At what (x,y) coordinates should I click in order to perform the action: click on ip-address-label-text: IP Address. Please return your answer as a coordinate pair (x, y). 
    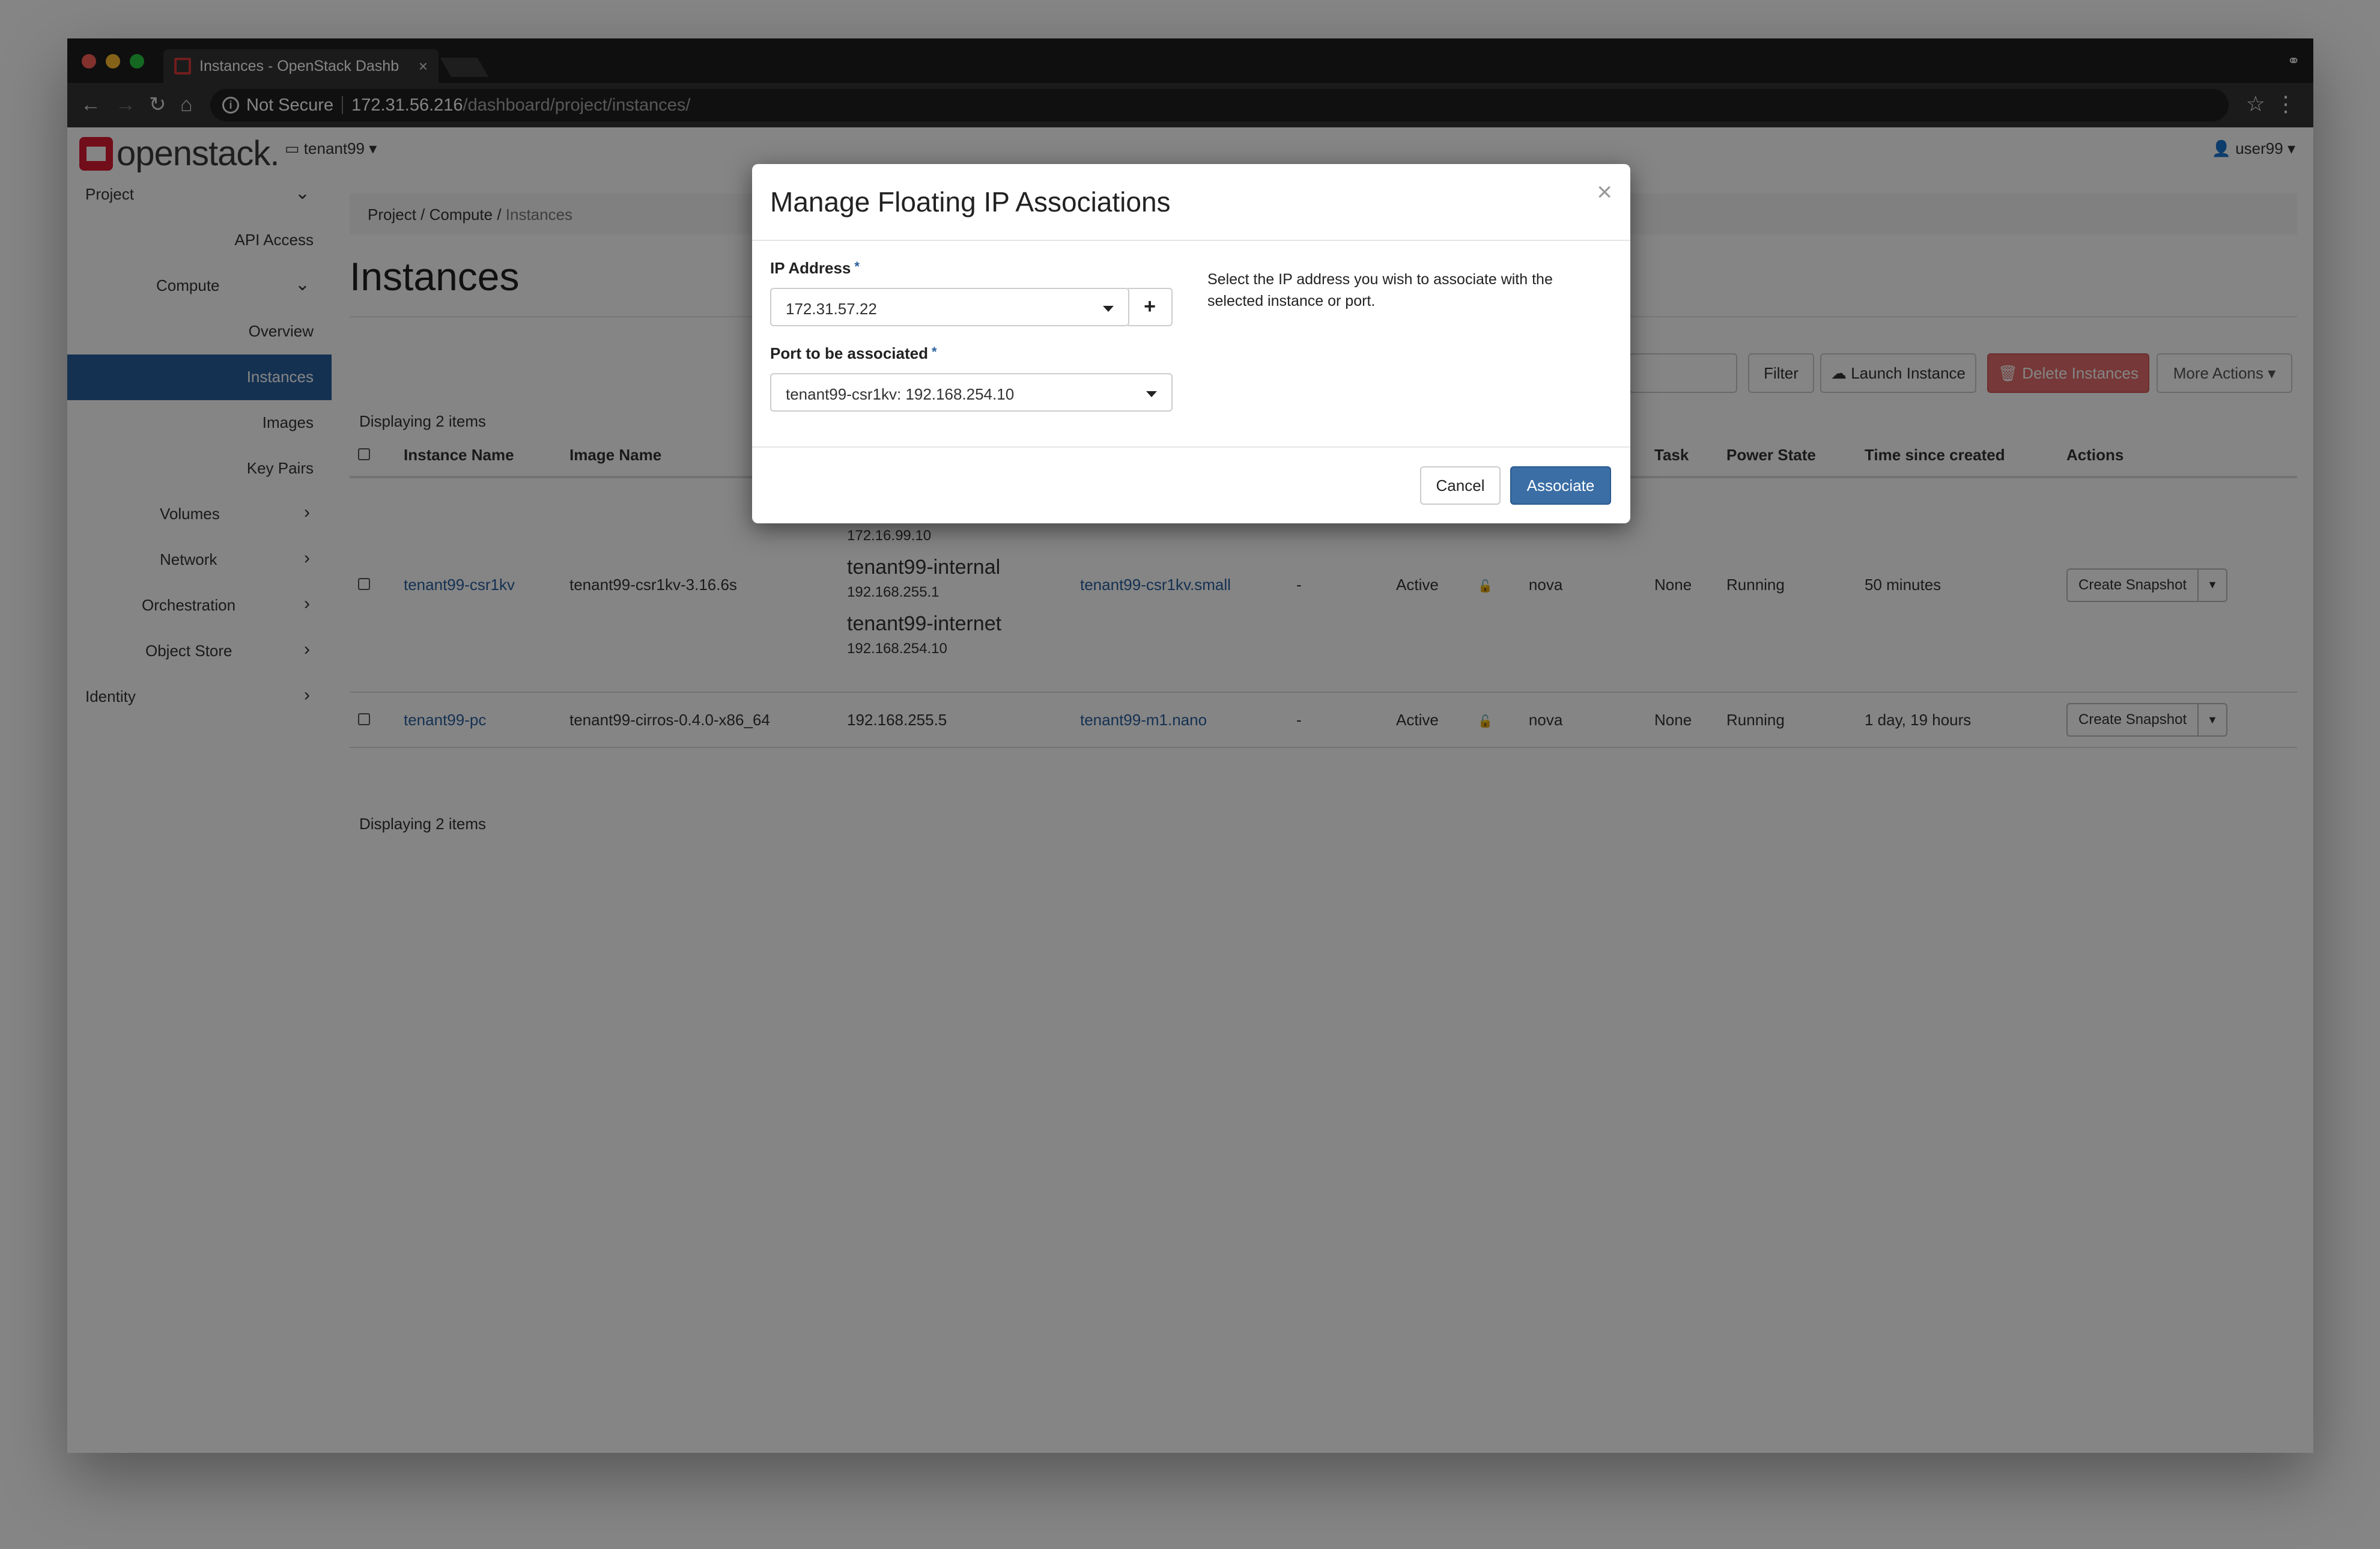
    Looking at the image, I should click on (811, 268).